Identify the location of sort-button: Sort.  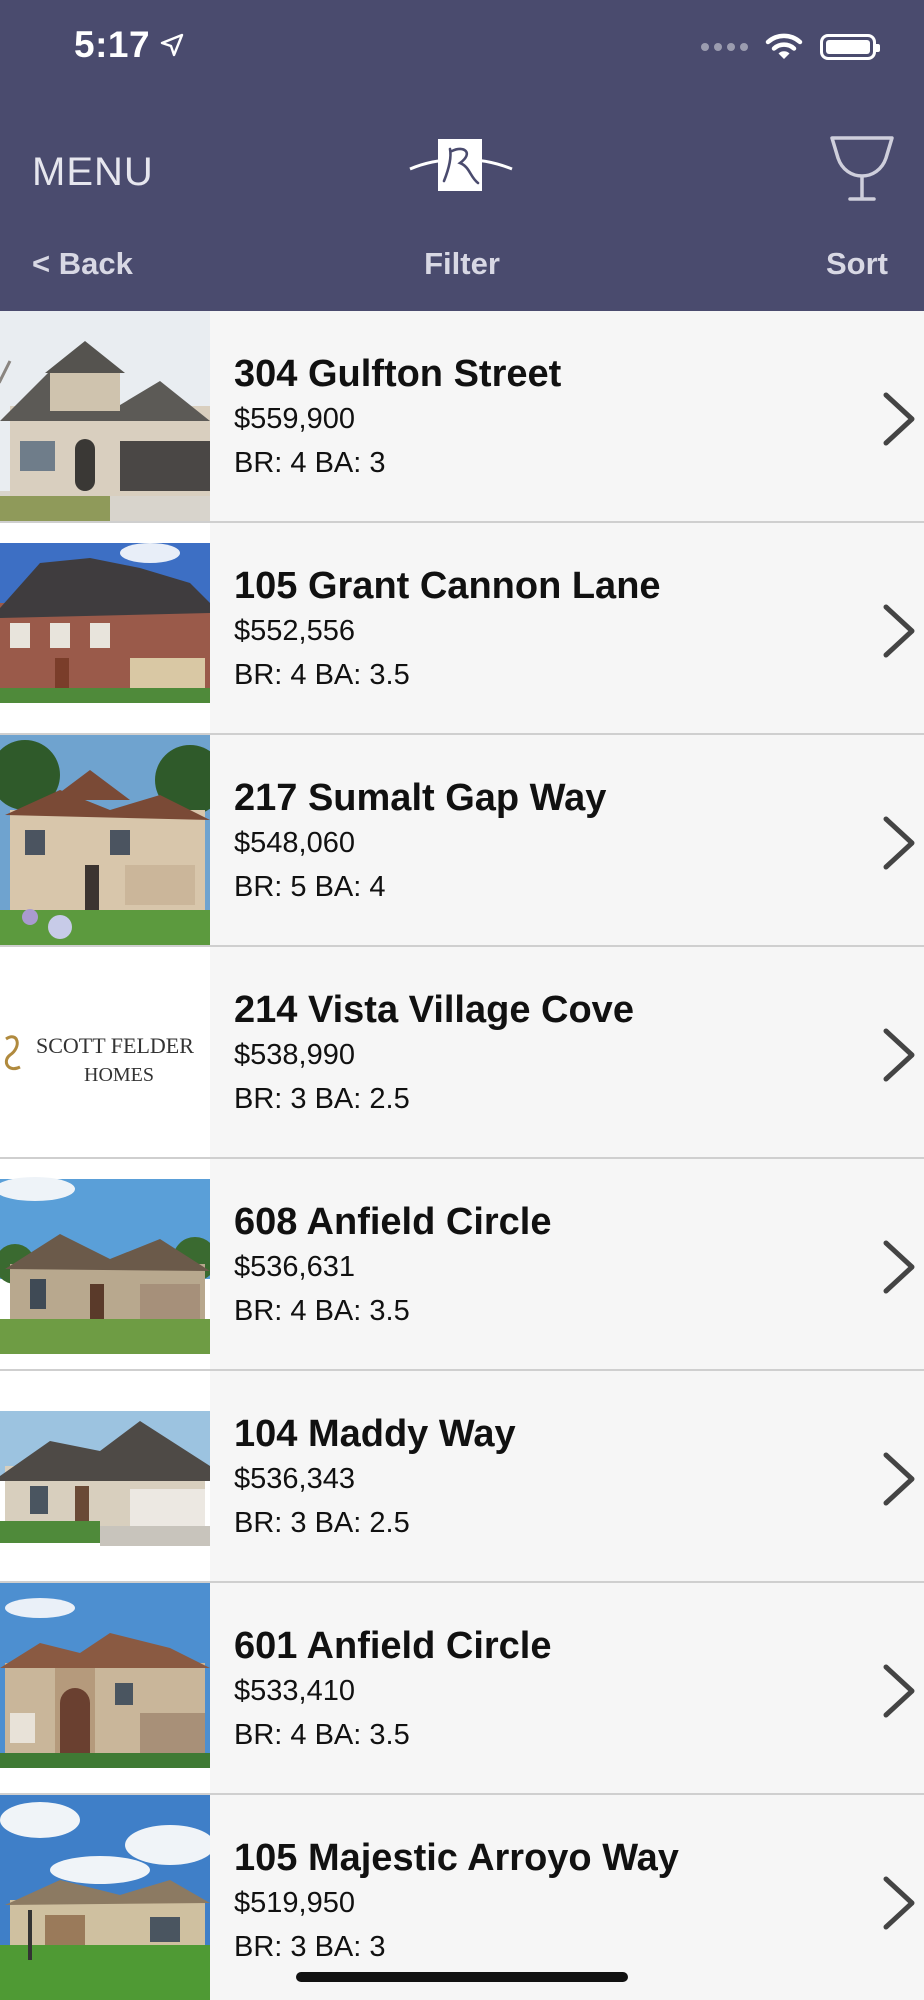
(857, 264).